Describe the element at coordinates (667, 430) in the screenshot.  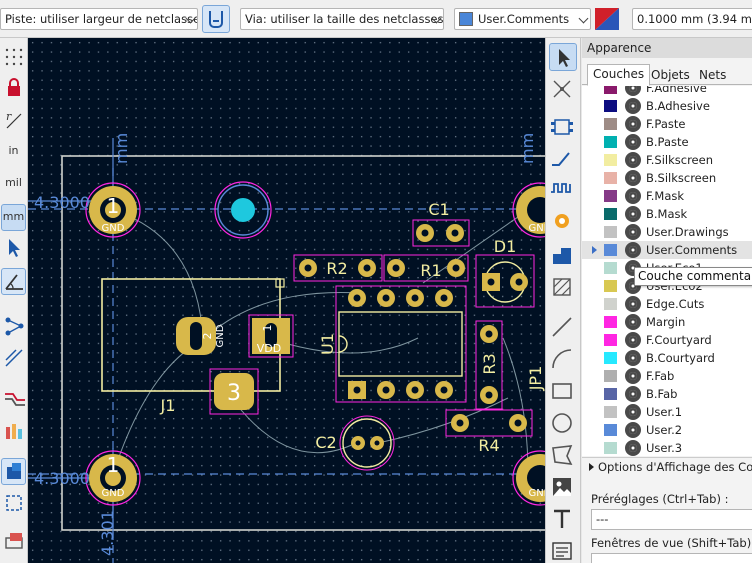
I see `layer-row-user-2: User.2` at that location.